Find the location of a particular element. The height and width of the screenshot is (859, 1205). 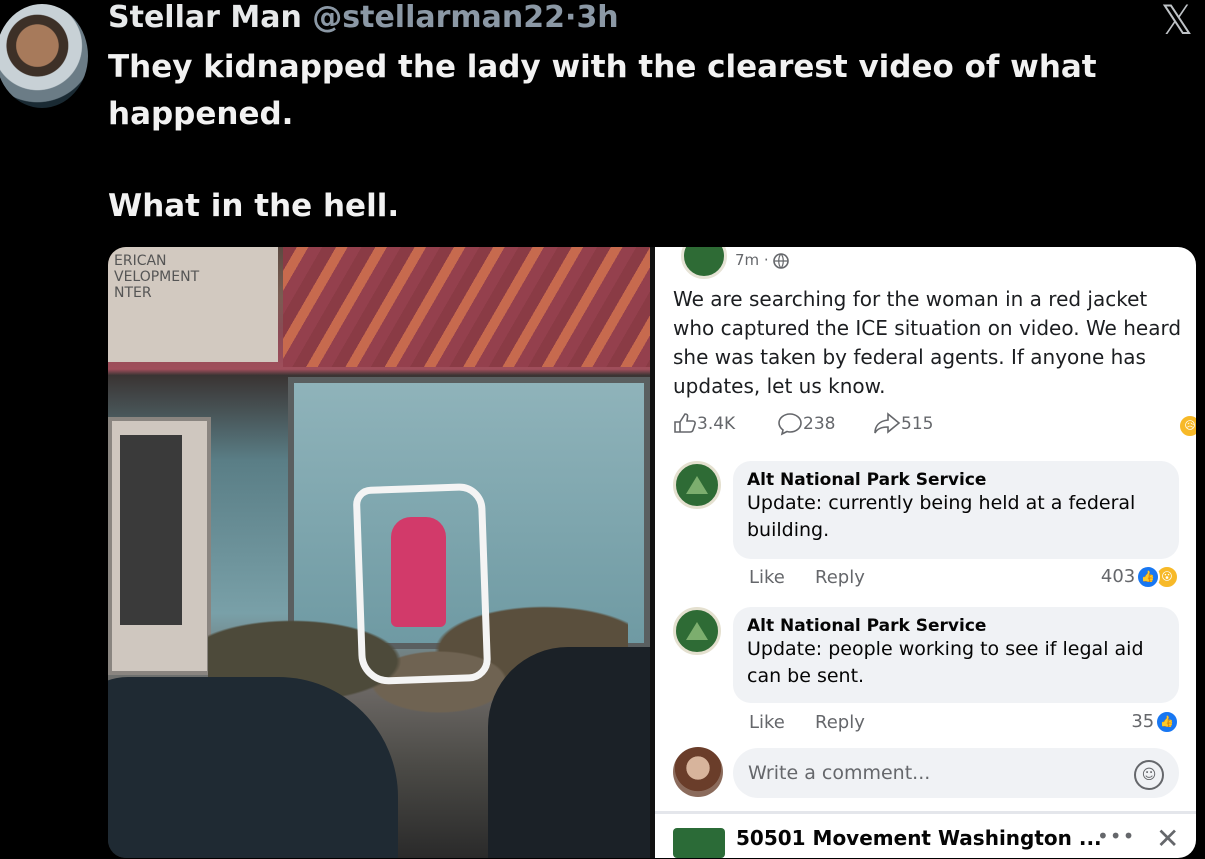

post-time: 7m · is located at coordinates (762, 260).